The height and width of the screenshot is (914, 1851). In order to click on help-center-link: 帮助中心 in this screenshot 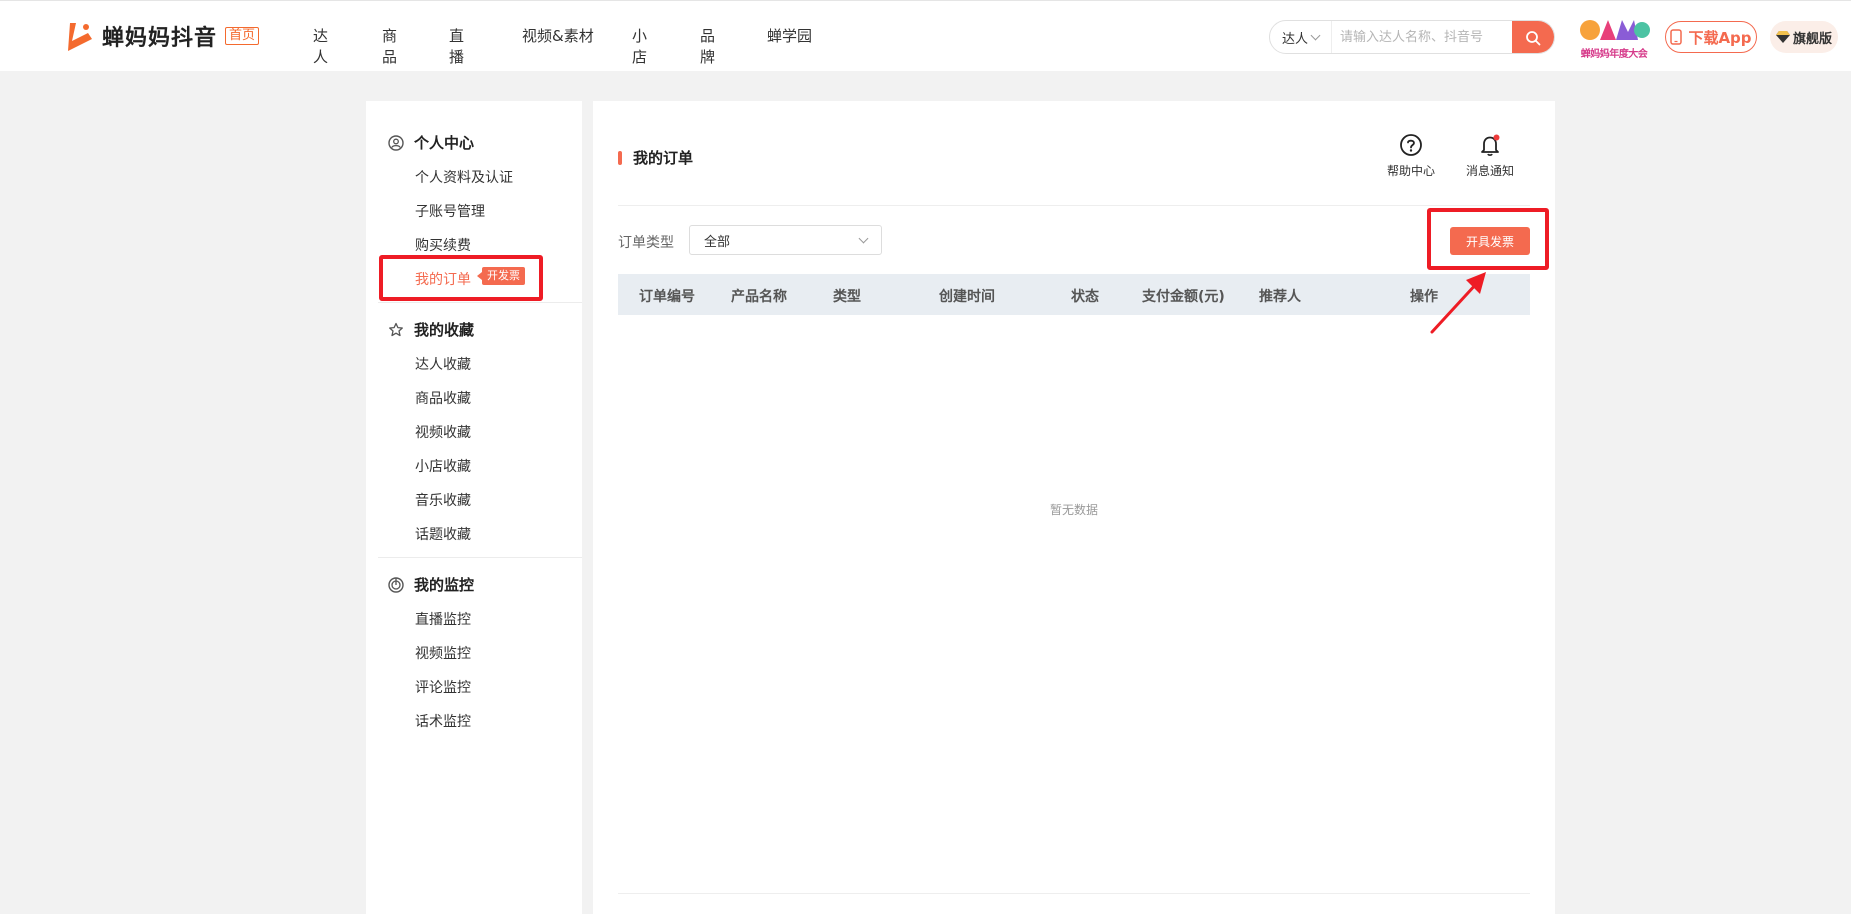, I will do `click(1411, 156)`.